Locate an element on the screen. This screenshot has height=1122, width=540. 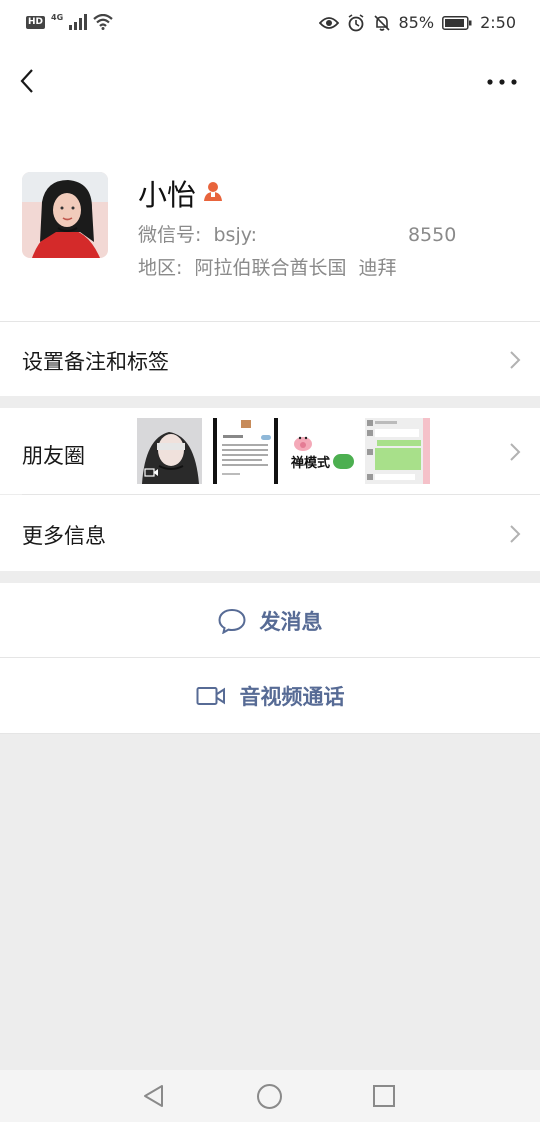
more-info-label: 更多信息 is located at coordinates (64, 536).